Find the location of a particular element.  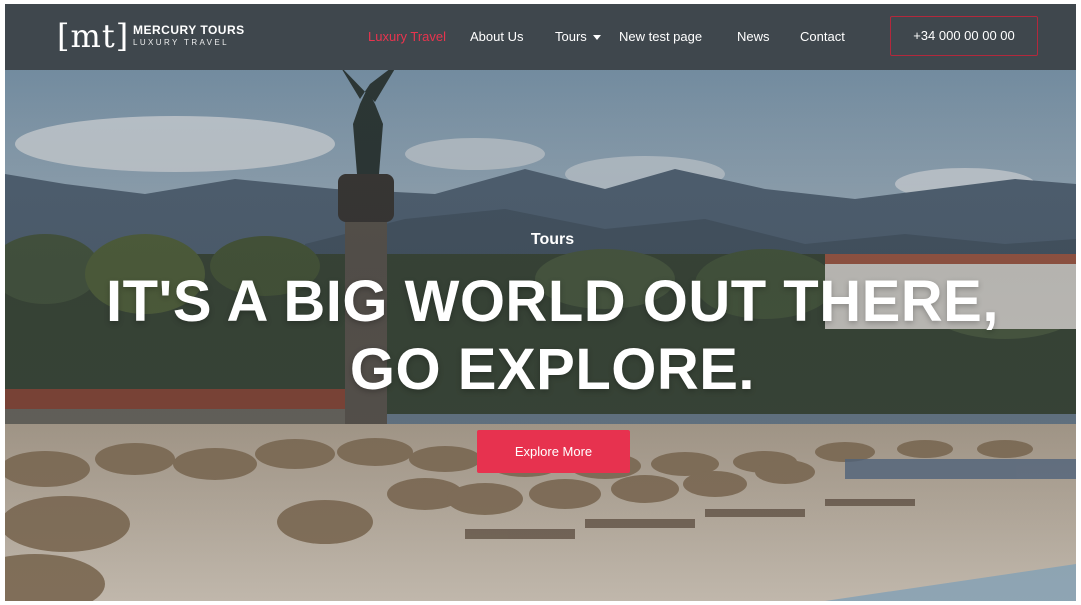

nav-item-tours: Tours is located at coordinates (578, 37).